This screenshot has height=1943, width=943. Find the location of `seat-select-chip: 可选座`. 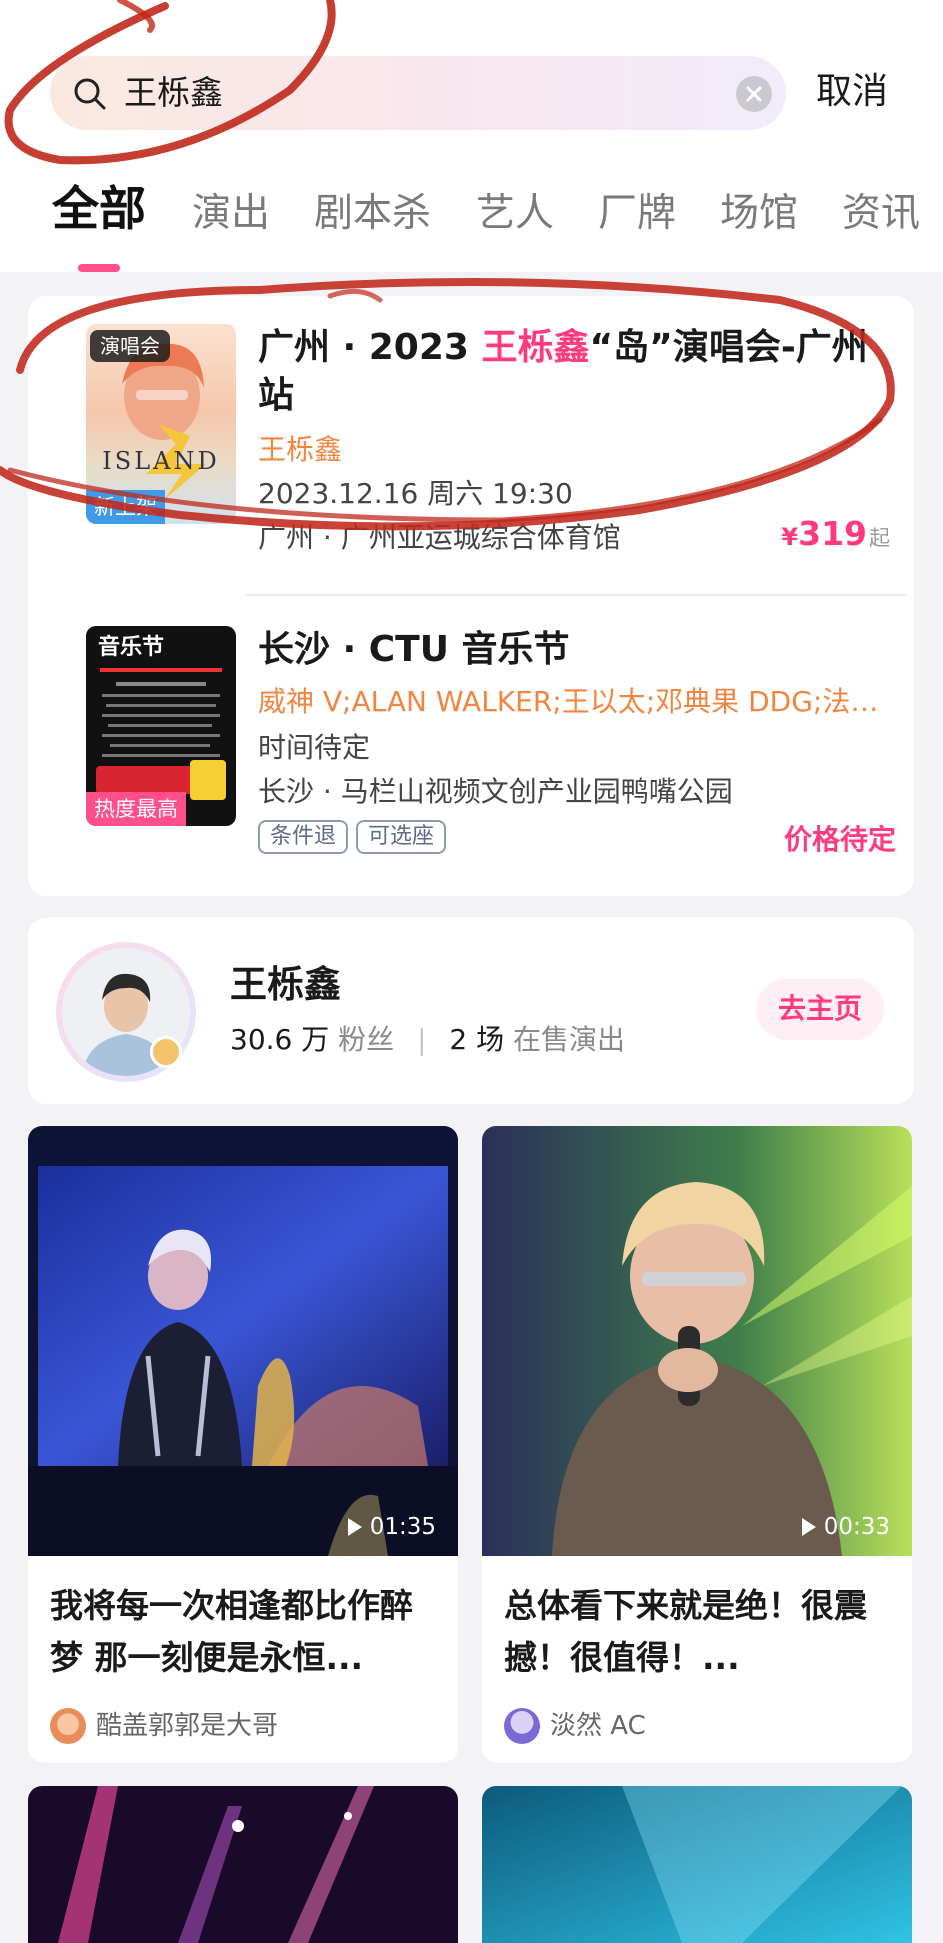

seat-select-chip: 可选座 is located at coordinates (401, 837).